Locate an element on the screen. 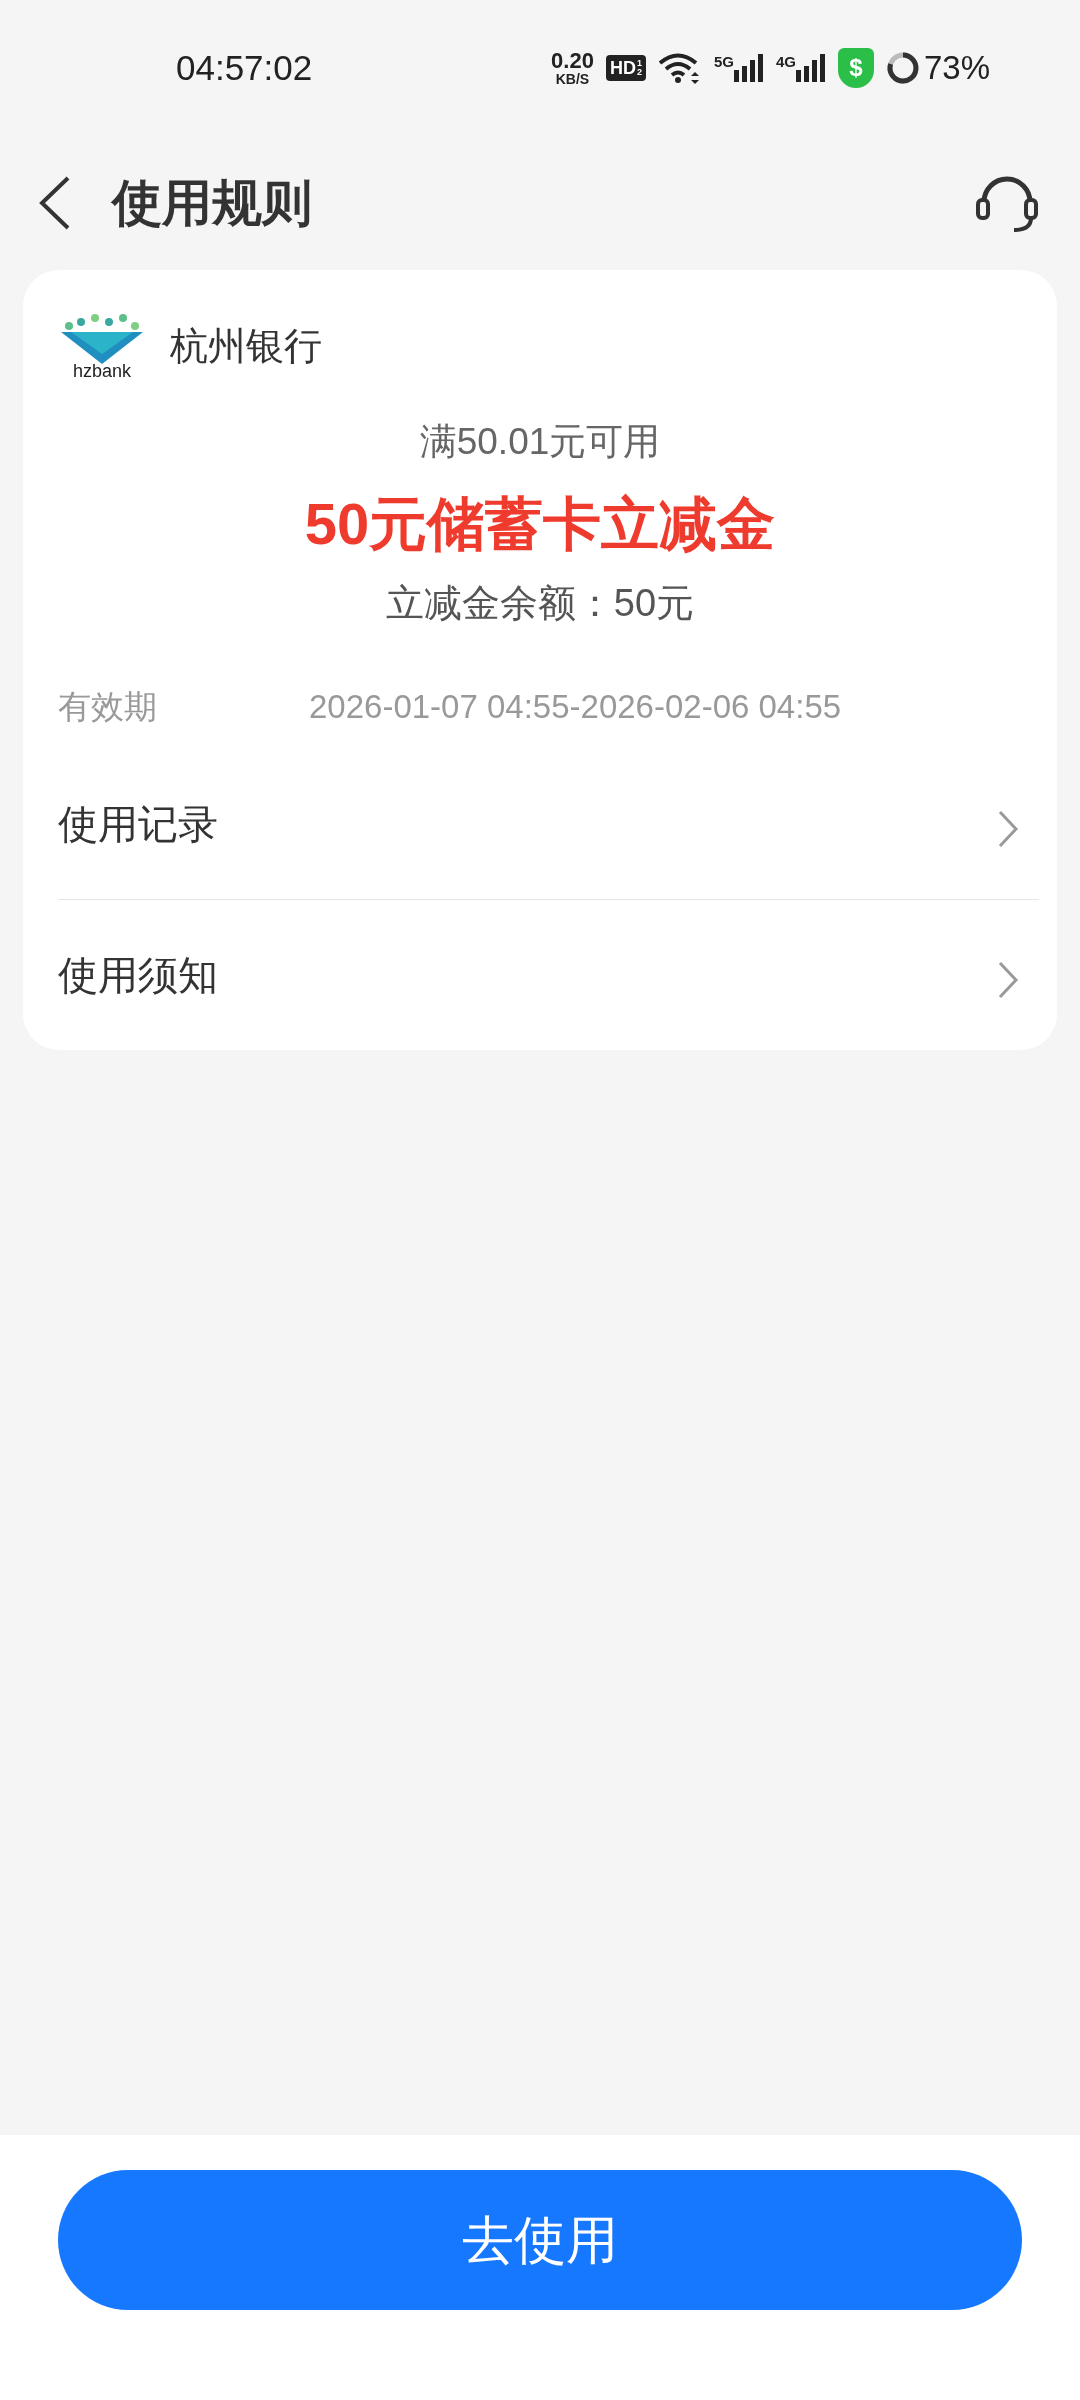  network-unit: KB/S is located at coordinates (572, 79).